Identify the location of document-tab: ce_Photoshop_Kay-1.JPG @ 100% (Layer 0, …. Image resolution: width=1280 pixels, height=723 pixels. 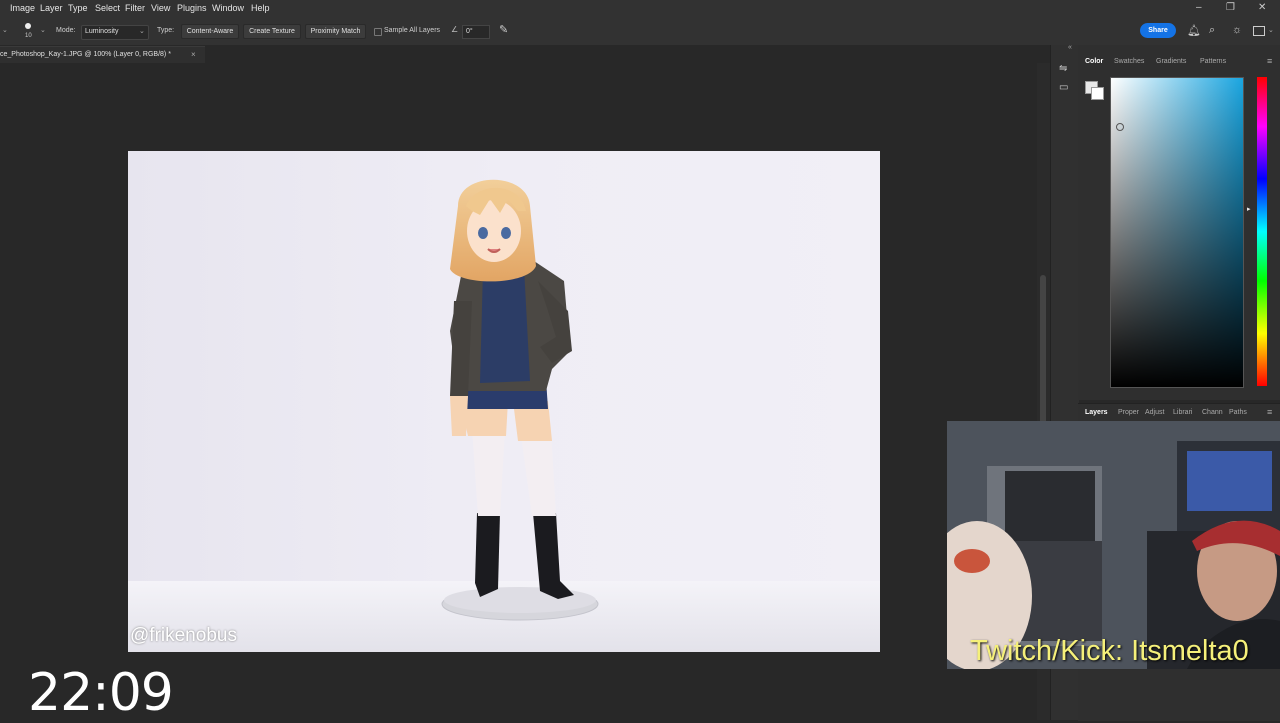
(102, 54).